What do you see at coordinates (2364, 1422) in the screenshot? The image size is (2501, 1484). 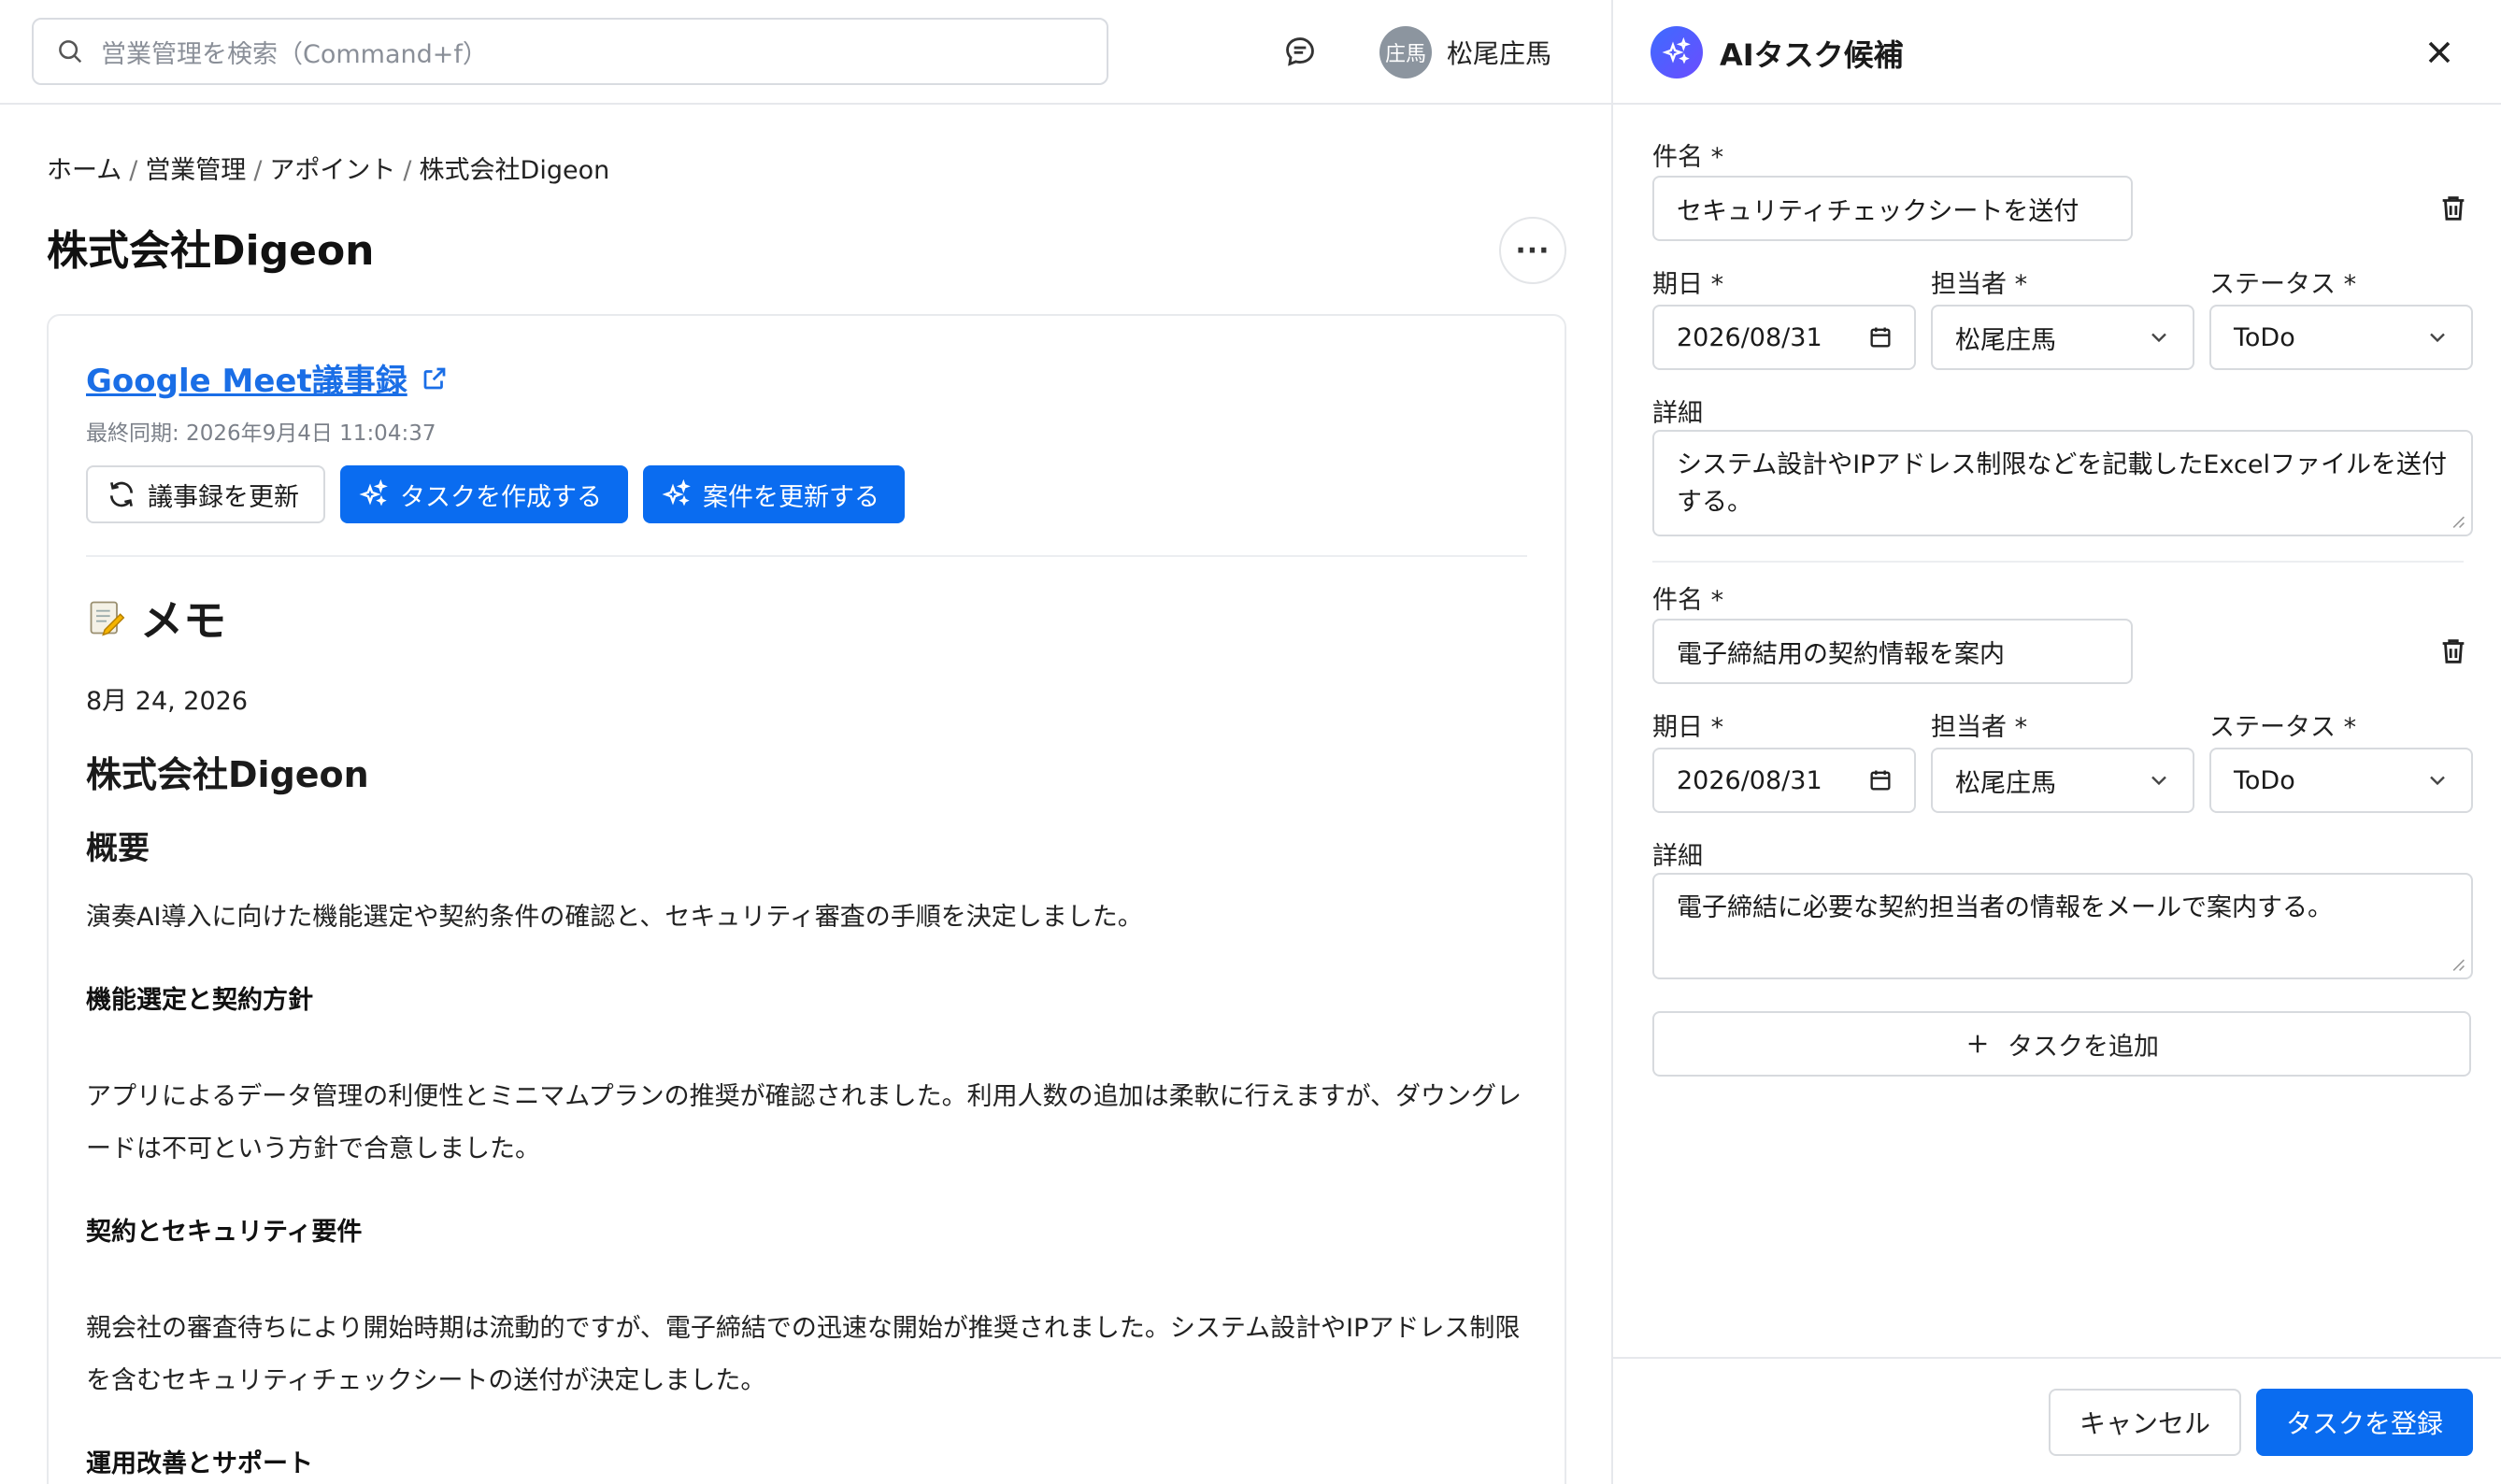 I see `register-tasks-button: タスクを登録` at bounding box center [2364, 1422].